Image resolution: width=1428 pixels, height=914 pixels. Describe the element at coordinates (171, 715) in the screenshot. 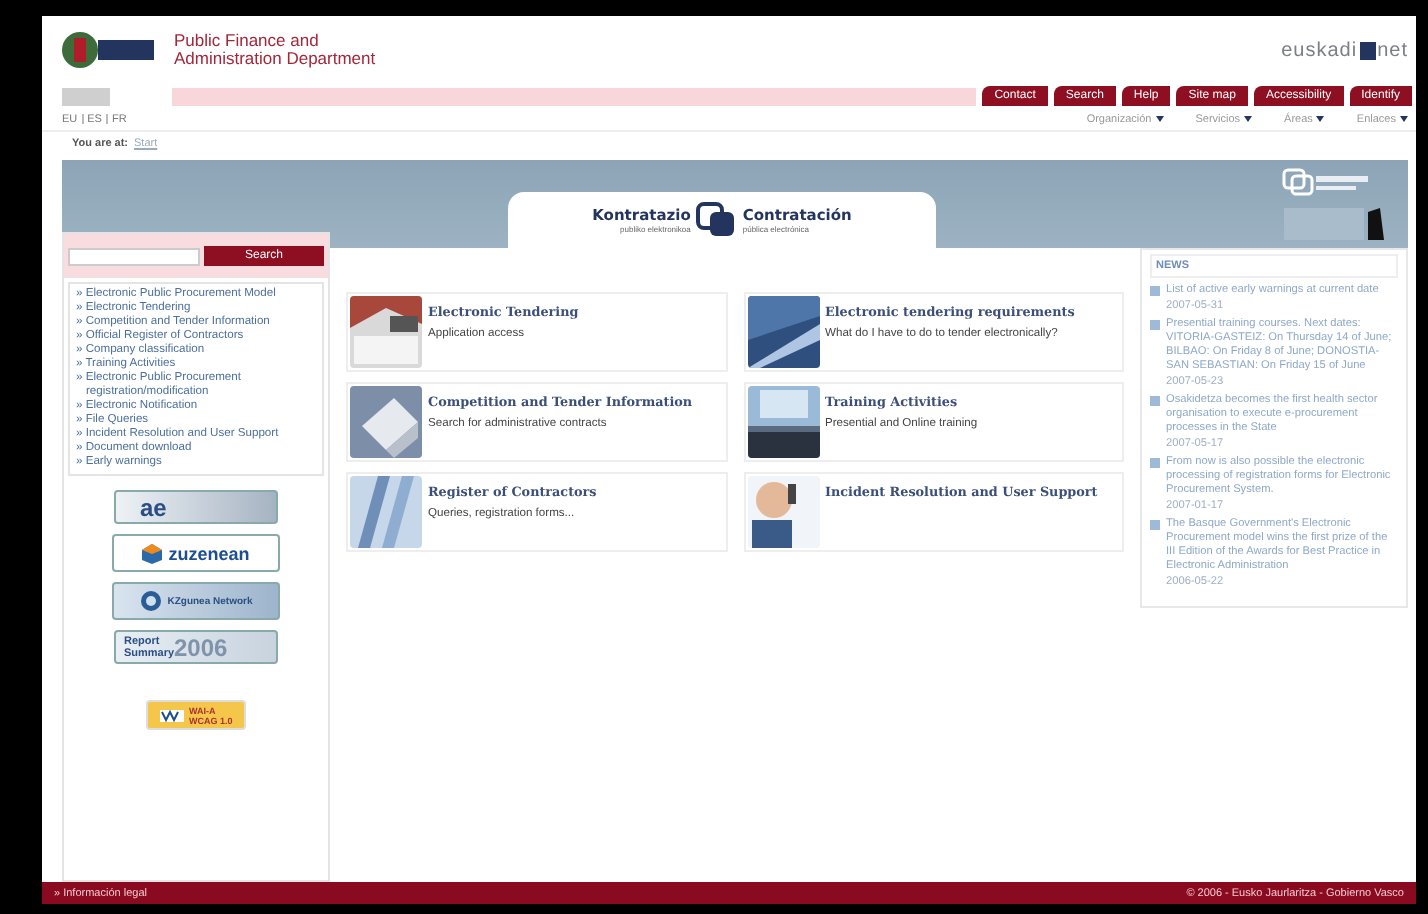

I see `w3c-icon` at that location.